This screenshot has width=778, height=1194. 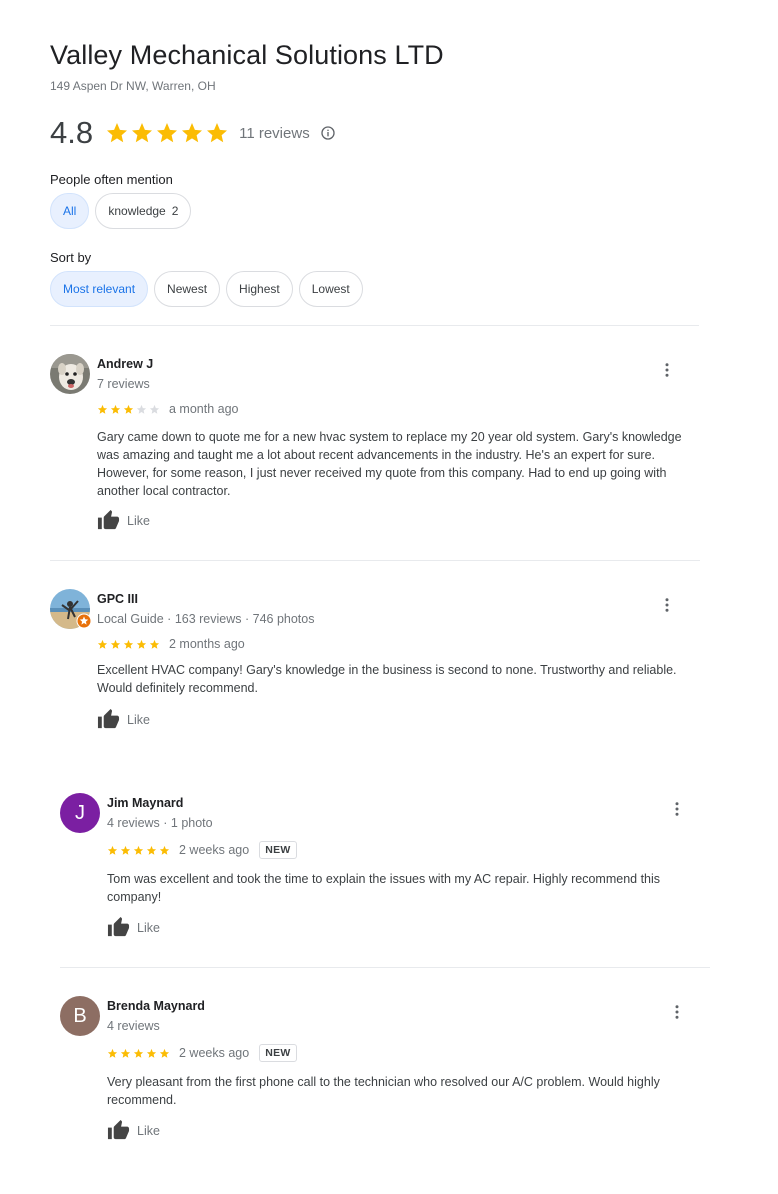 I want to click on business-name: Valley Mechanical Solutions LTD, so click(x=247, y=55).